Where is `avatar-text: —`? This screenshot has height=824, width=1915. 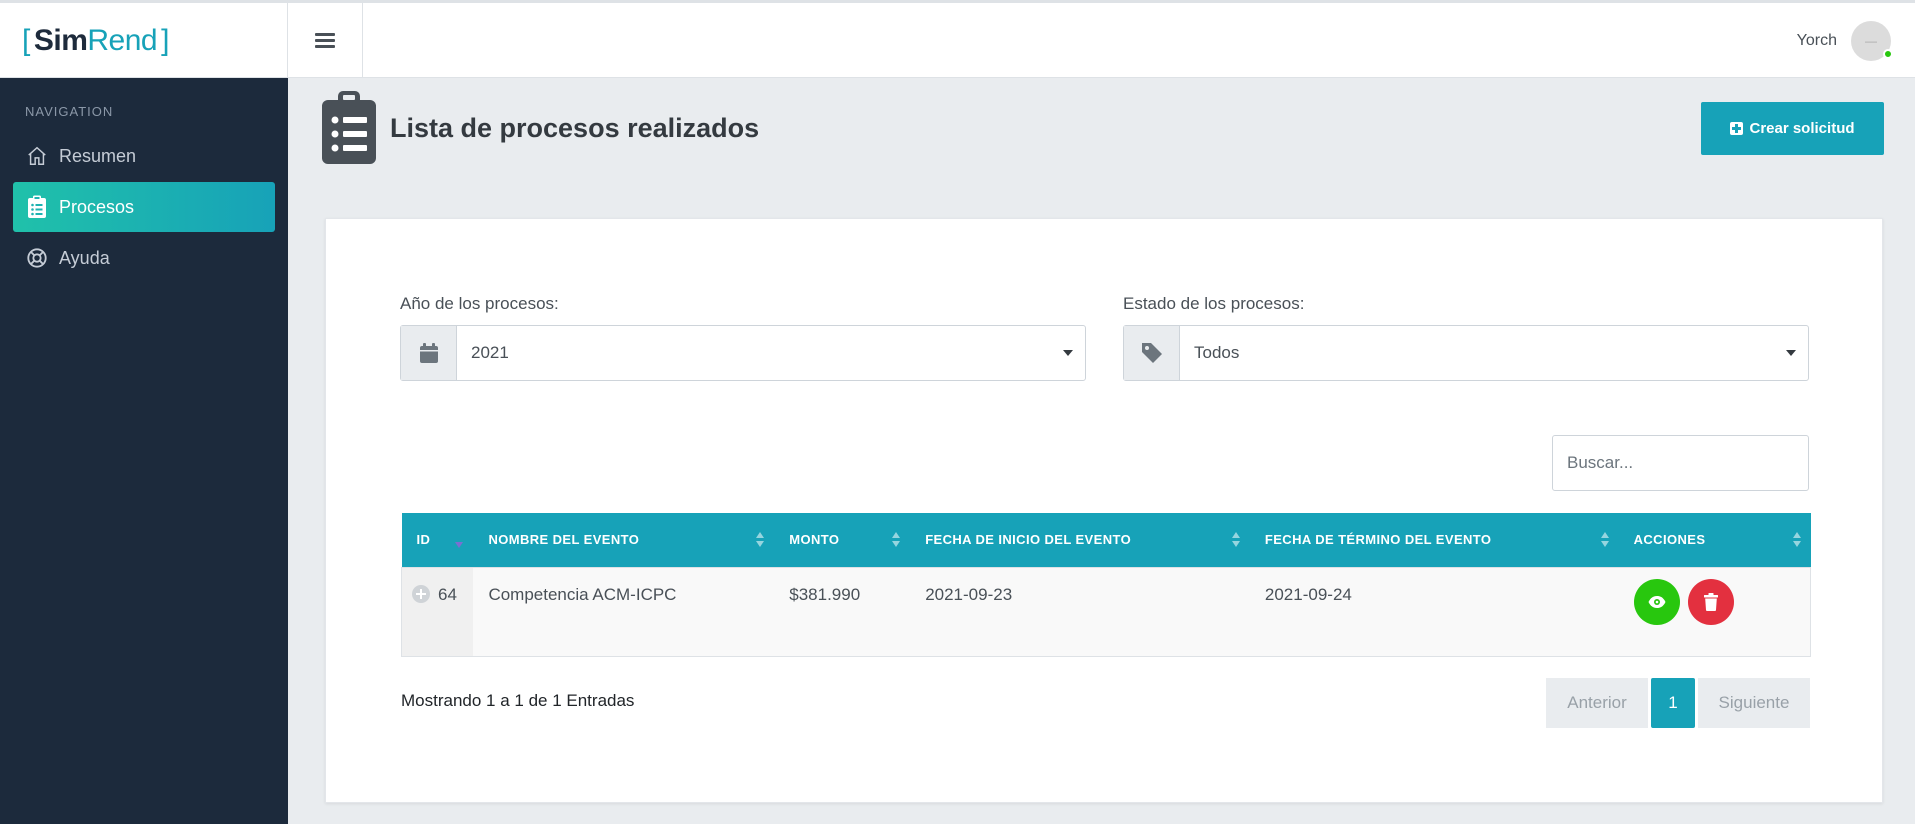
avatar-text: — is located at coordinates (1871, 40).